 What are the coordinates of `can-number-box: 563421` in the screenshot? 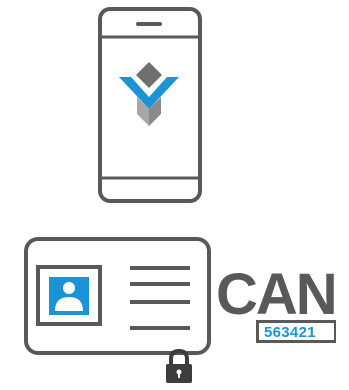 It's located at (296, 331).